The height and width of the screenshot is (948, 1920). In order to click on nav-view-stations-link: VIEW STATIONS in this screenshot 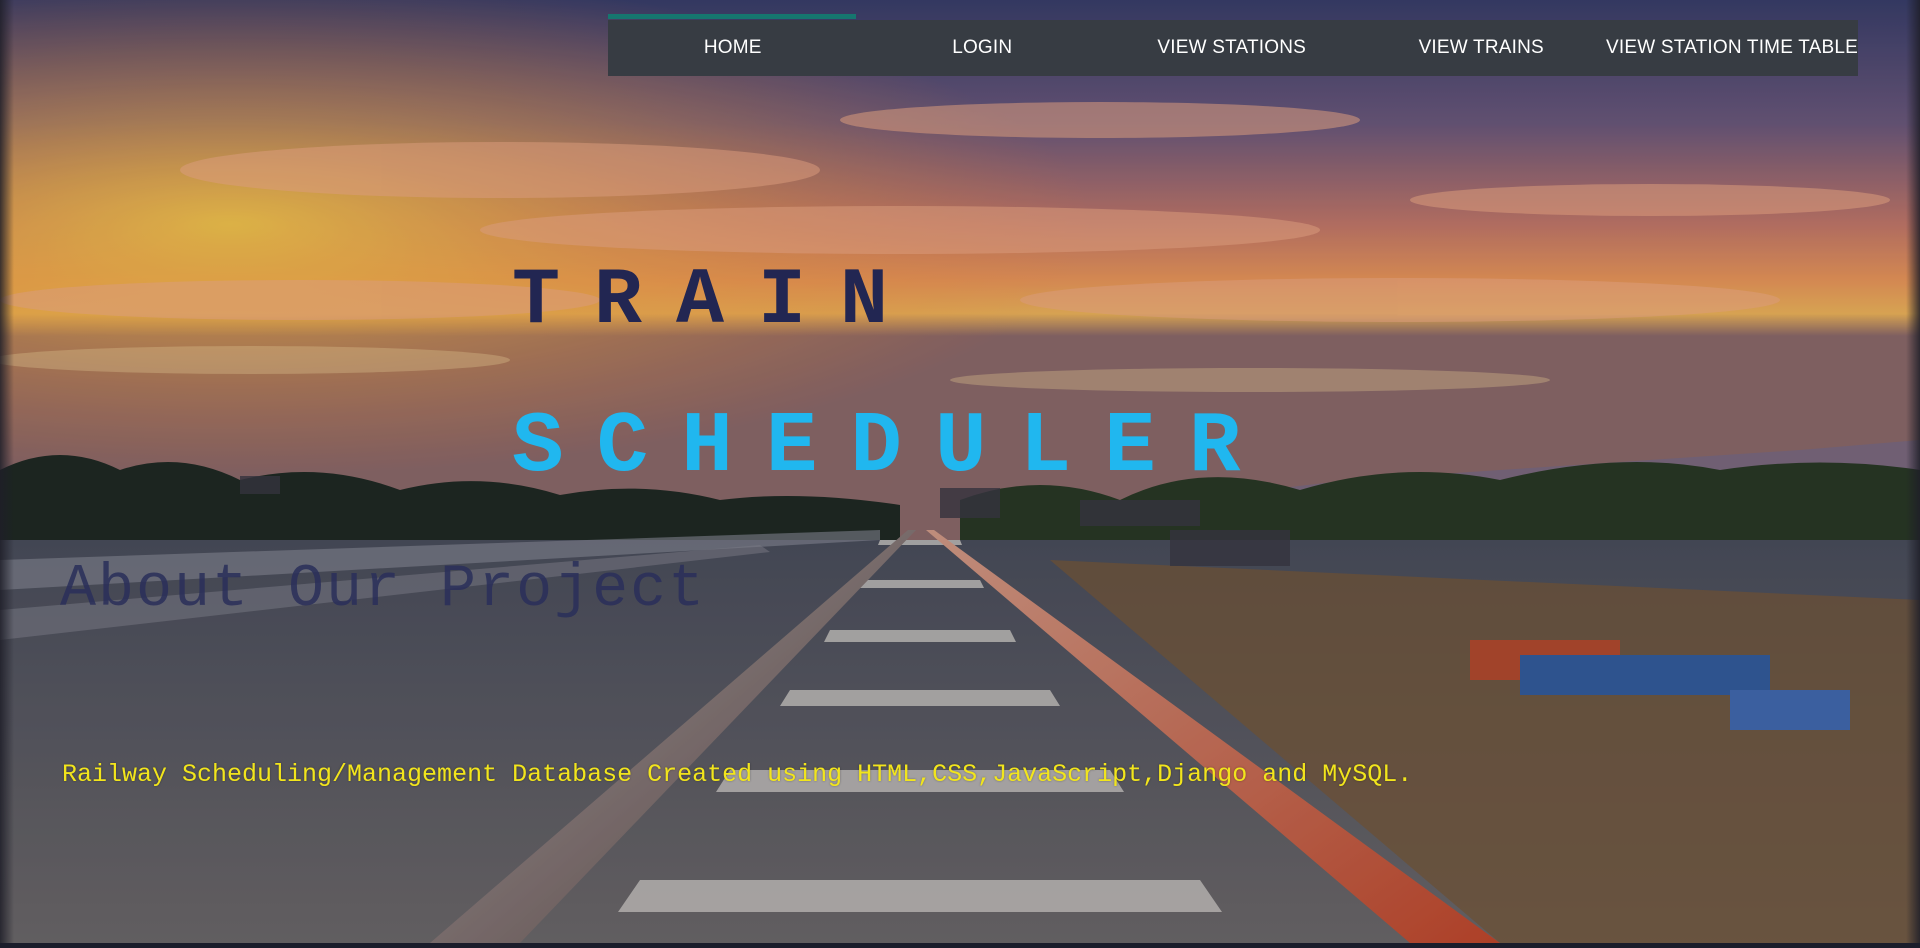, I will do `click(1232, 48)`.